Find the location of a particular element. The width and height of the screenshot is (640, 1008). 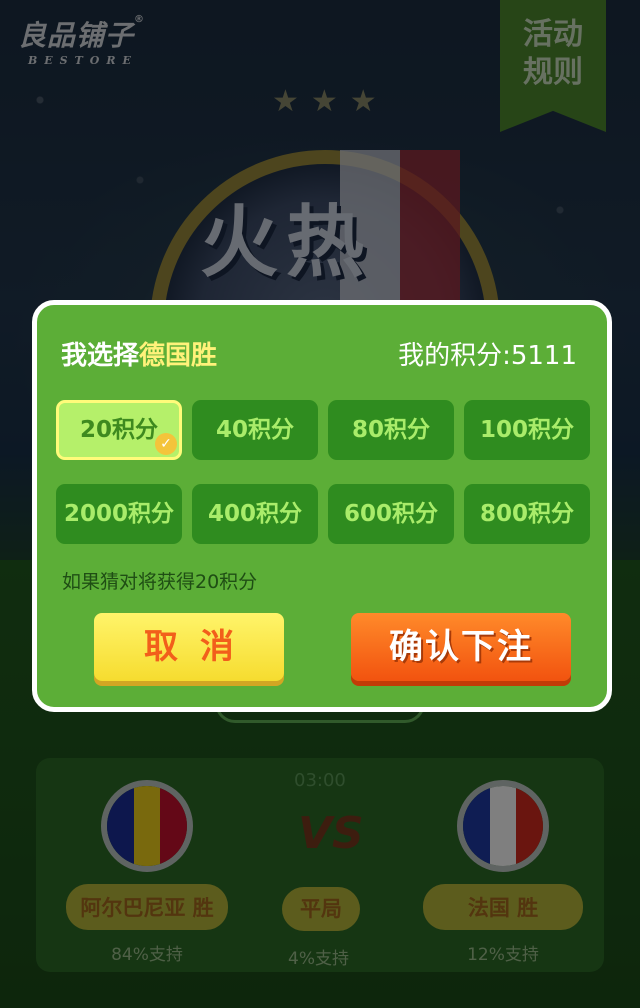

modal-header: 我选择德国胜 我的积分:5111 is located at coordinates (319, 355).